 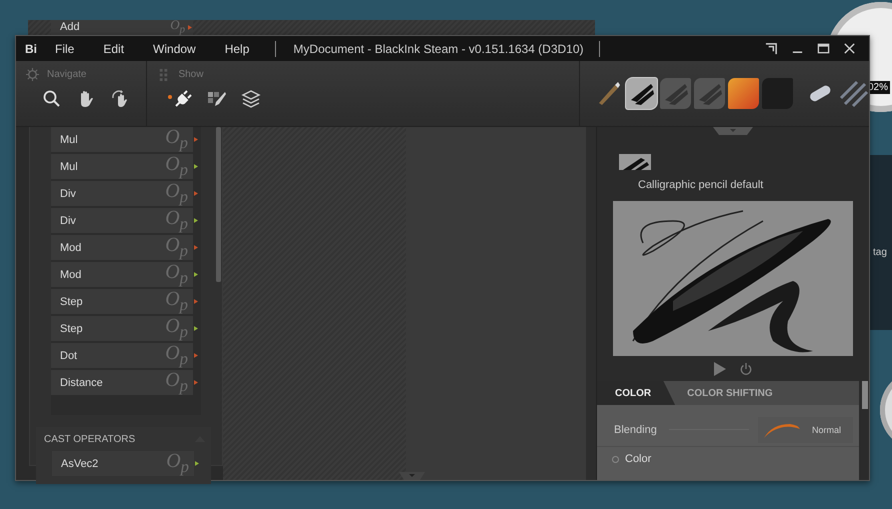 I want to click on app-logo: Bi, so click(x=31, y=49).